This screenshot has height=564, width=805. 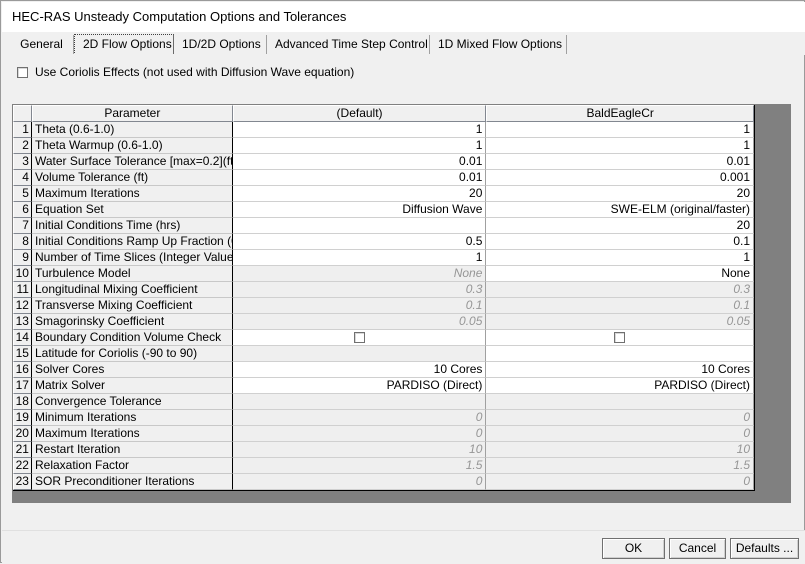 I want to click on table-row: 18 Convergence Tolerance, so click(x=384, y=402).